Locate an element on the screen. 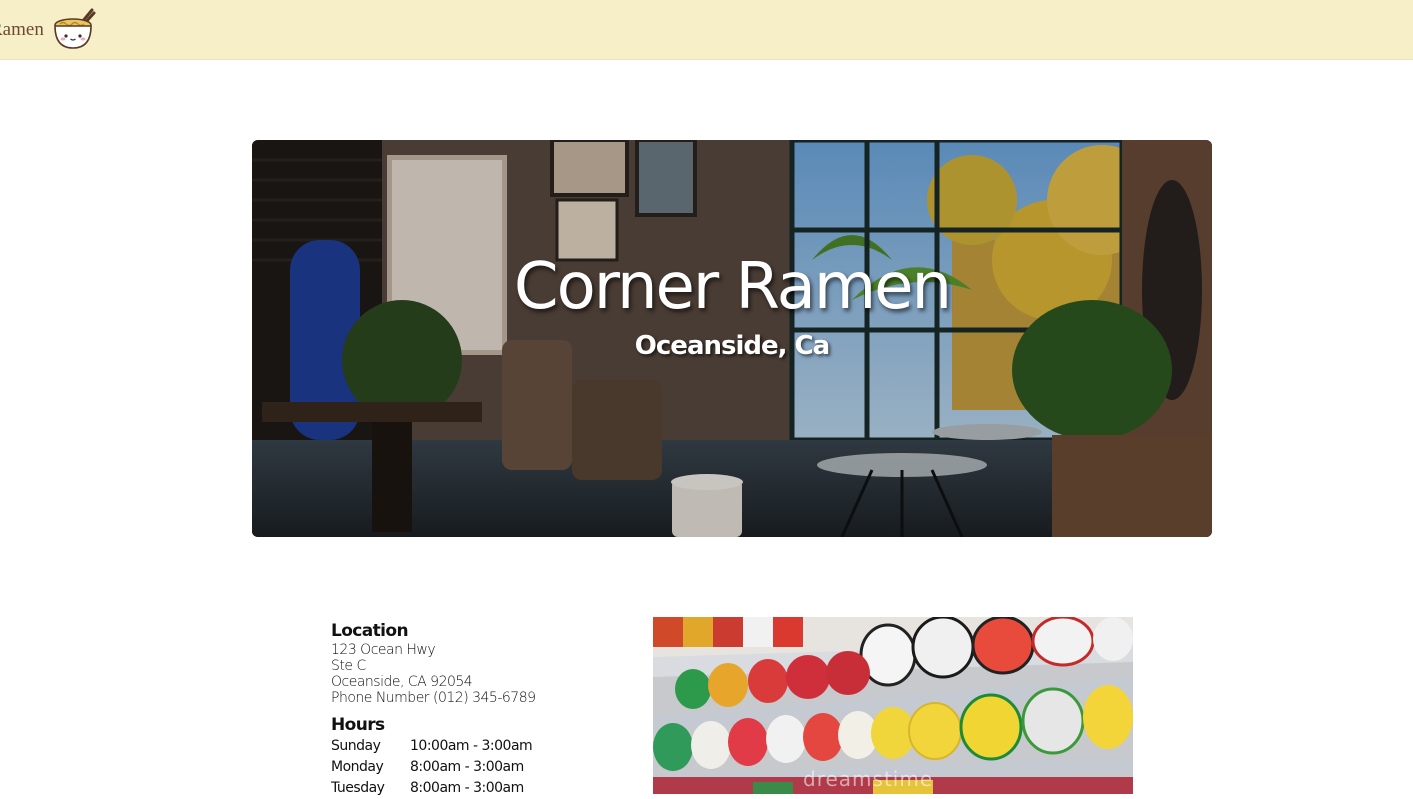 Image resolution: width=1413 pixels, height=799 pixels. address-line-2: Ste C is located at coordinates (348, 666).